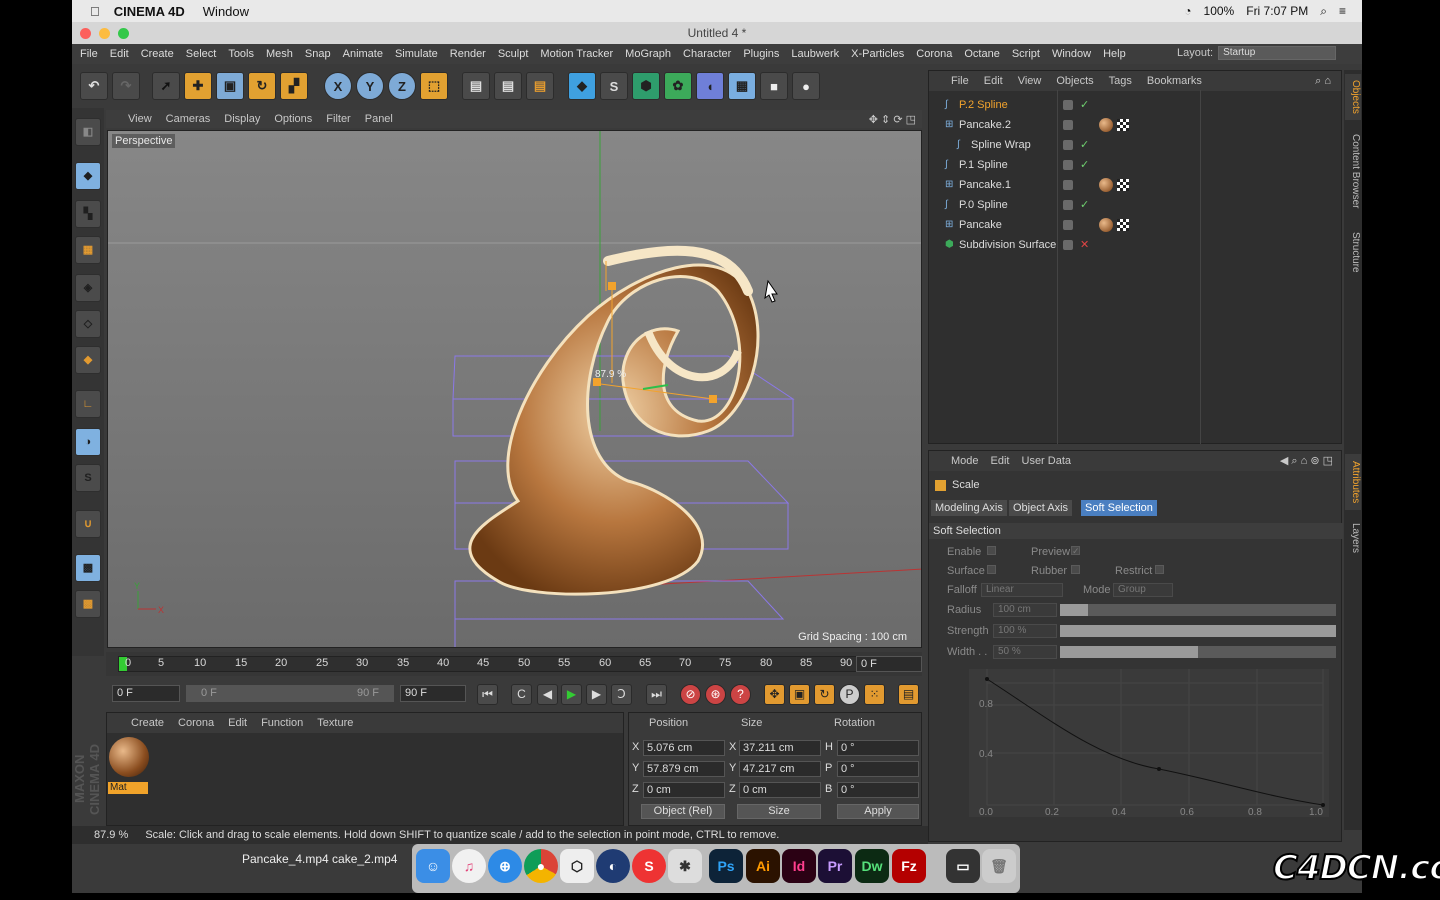  Describe the element at coordinates (468, 54) in the screenshot. I see `menu-render: Render` at that location.